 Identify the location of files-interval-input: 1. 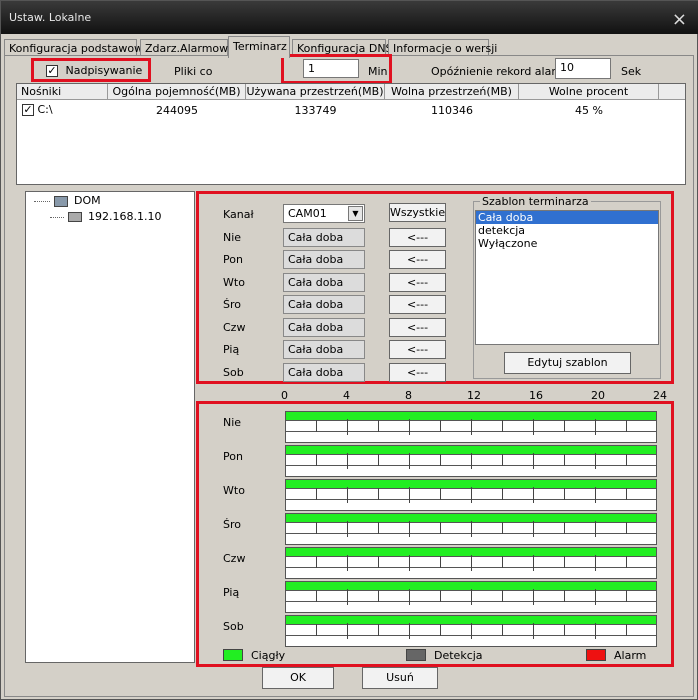
(331, 68).